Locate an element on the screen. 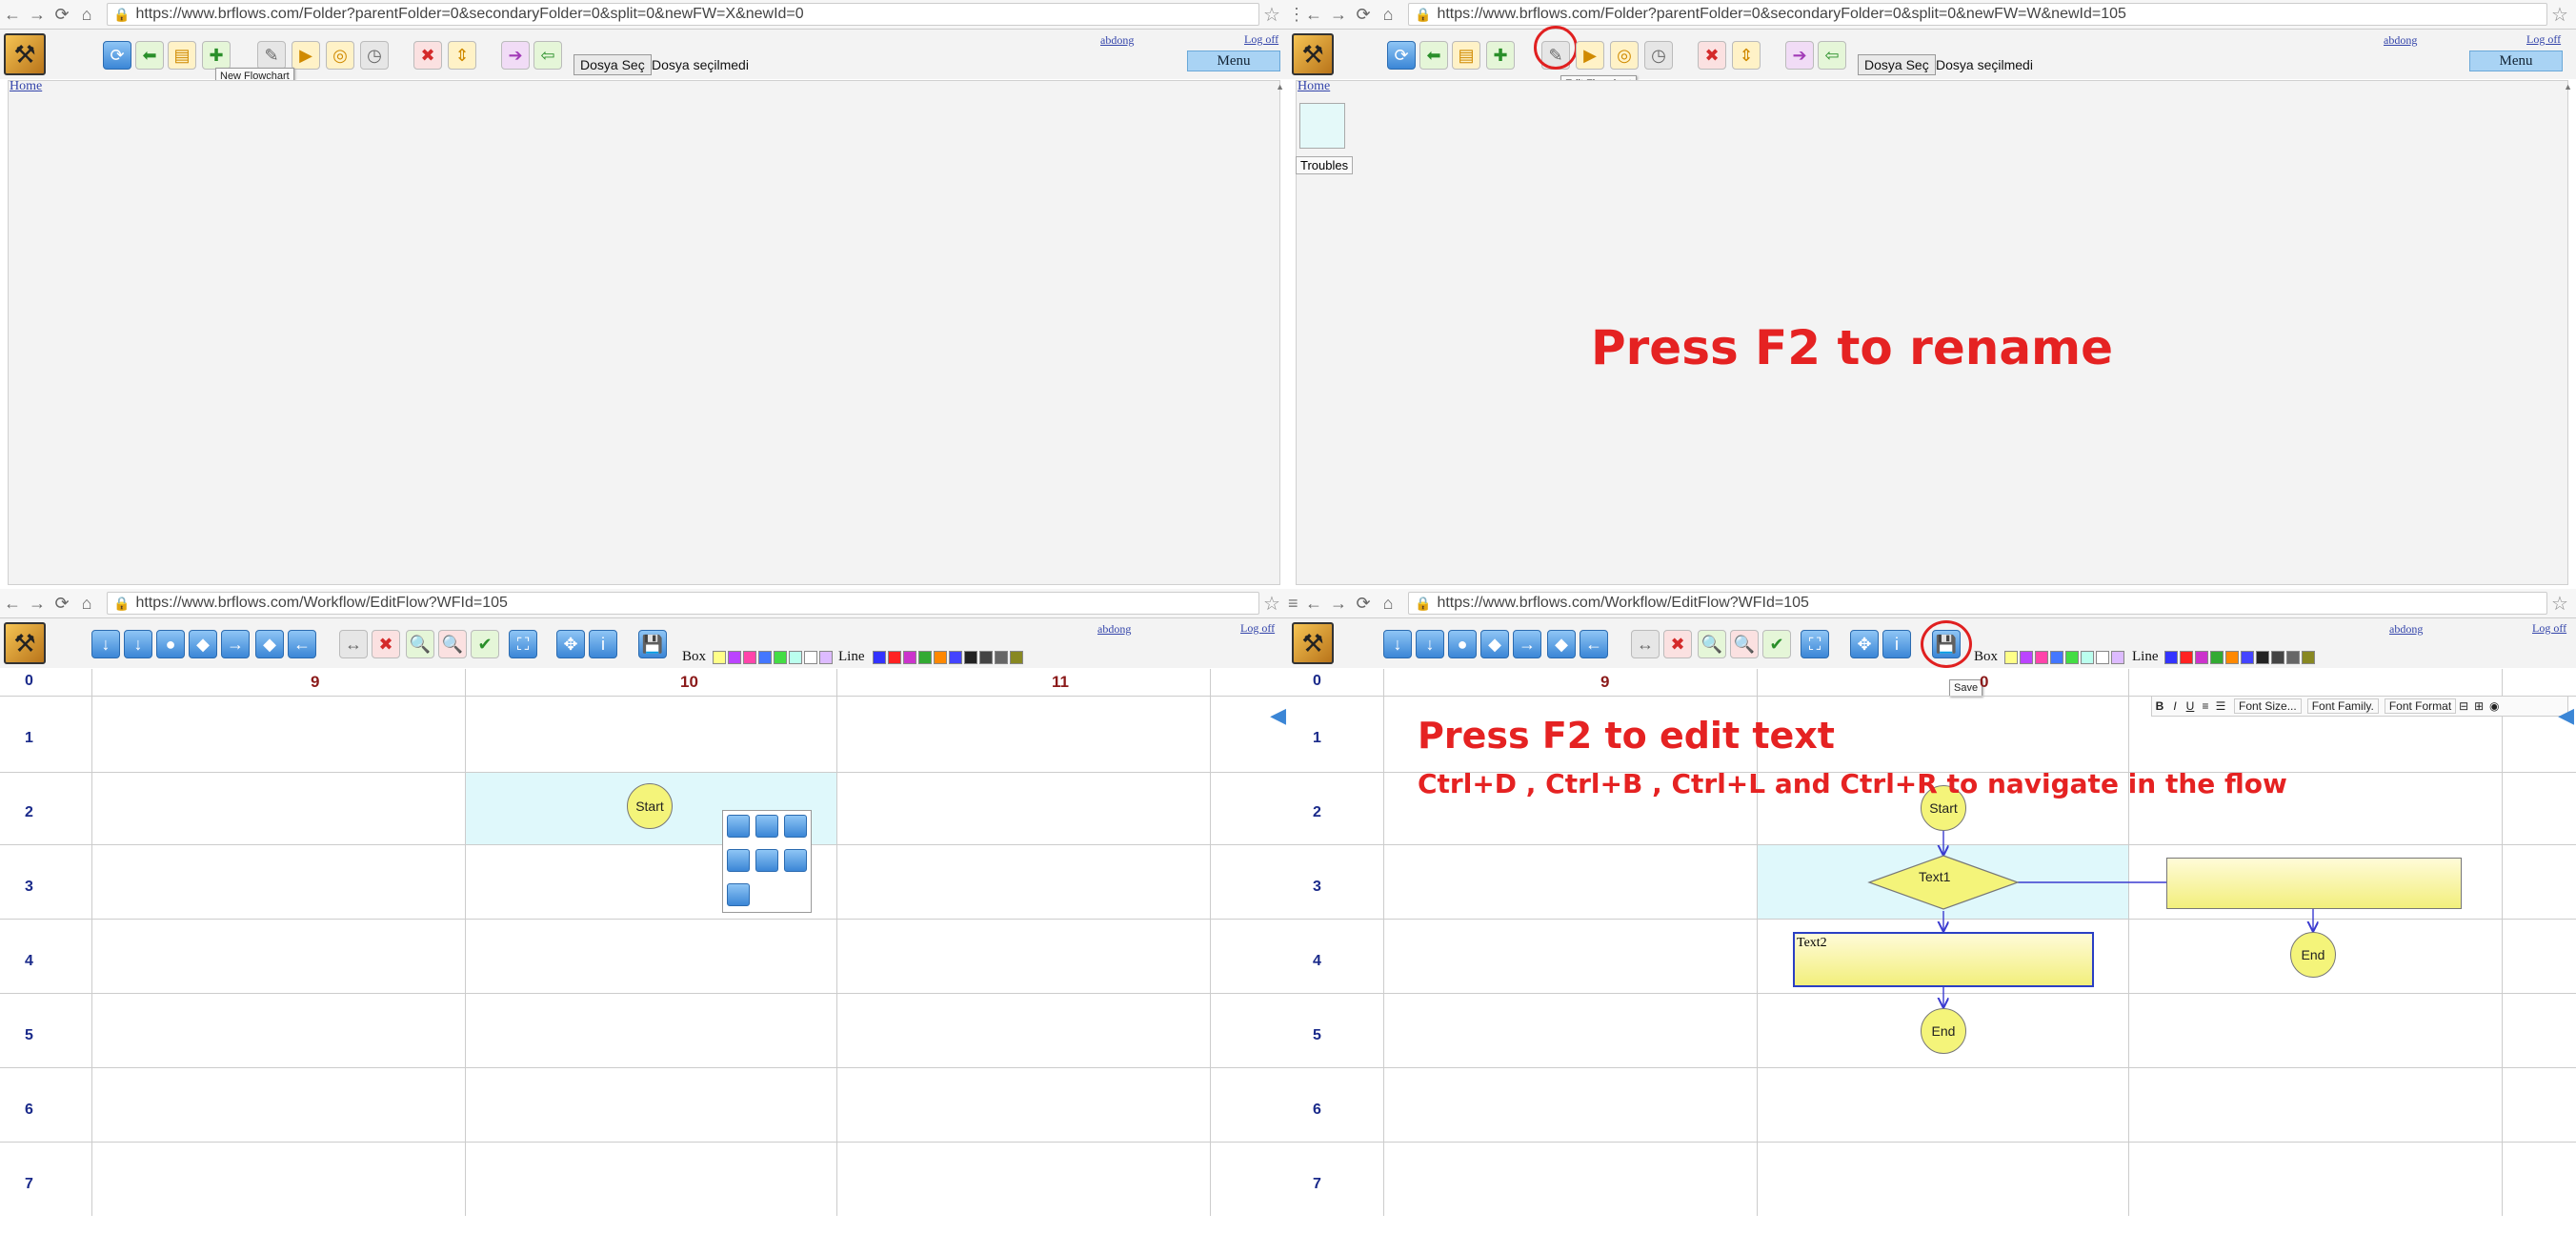 The height and width of the screenshot is (1254, 2576). move-icon: ✥ is located at coordinates (1865, 644).